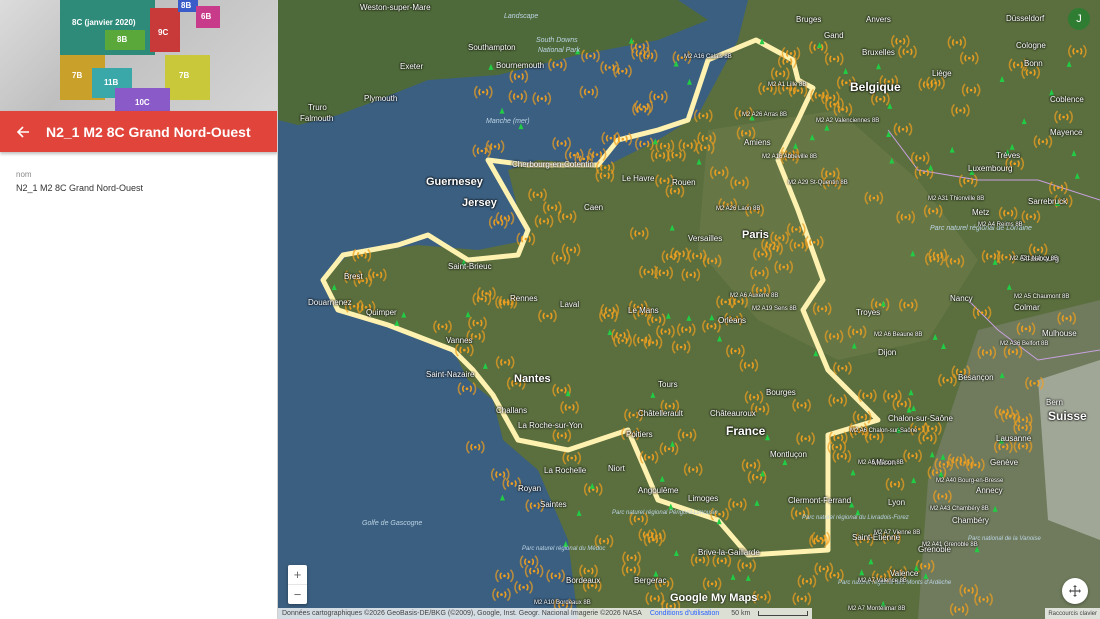  Describe the element at coordinates (297, 594) in the screenshot. I see `zoom-out-button: −` at that location.